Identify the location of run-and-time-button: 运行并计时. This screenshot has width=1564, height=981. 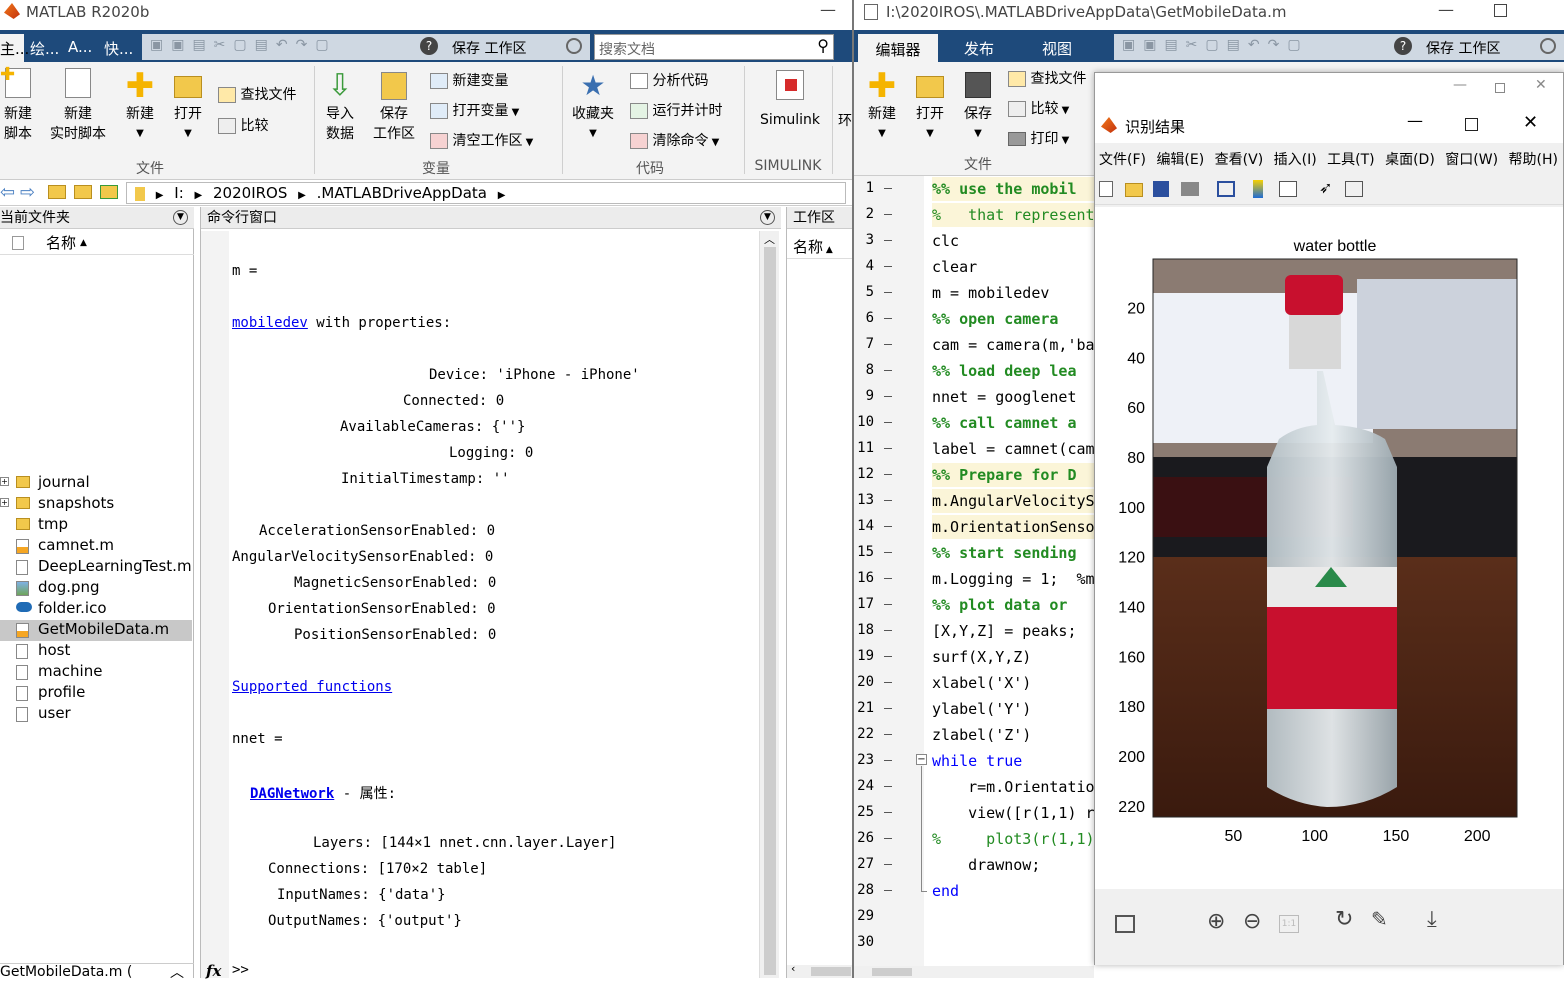
(676, 110).